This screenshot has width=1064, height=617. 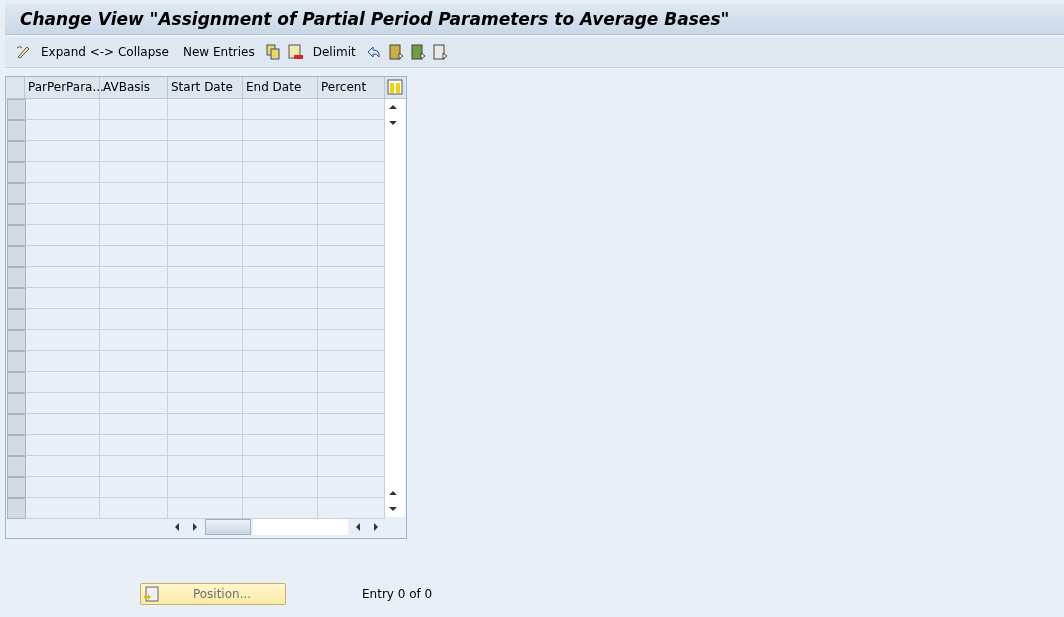 What do you see at coordinates (397, 594) in the screenshot?
I see `entry-count: Entry 0 of 0` at bounding box center [397, 594].